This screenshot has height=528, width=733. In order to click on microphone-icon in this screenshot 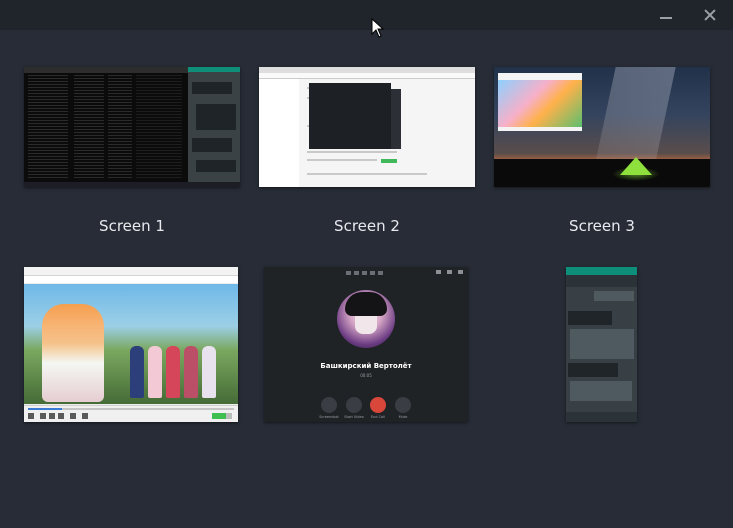, I will do `click(403, 405)`.